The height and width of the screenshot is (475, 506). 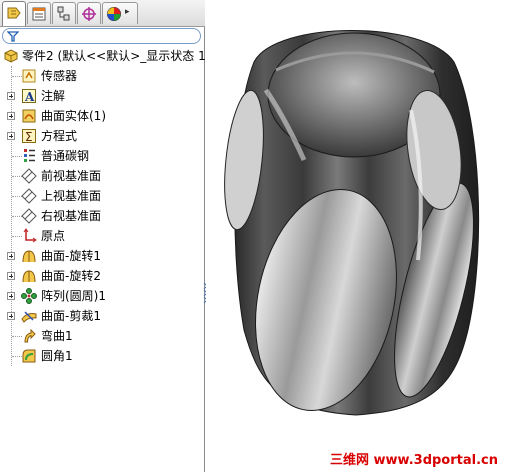 I want to click on filter-icon, so click(x=13, y=36).